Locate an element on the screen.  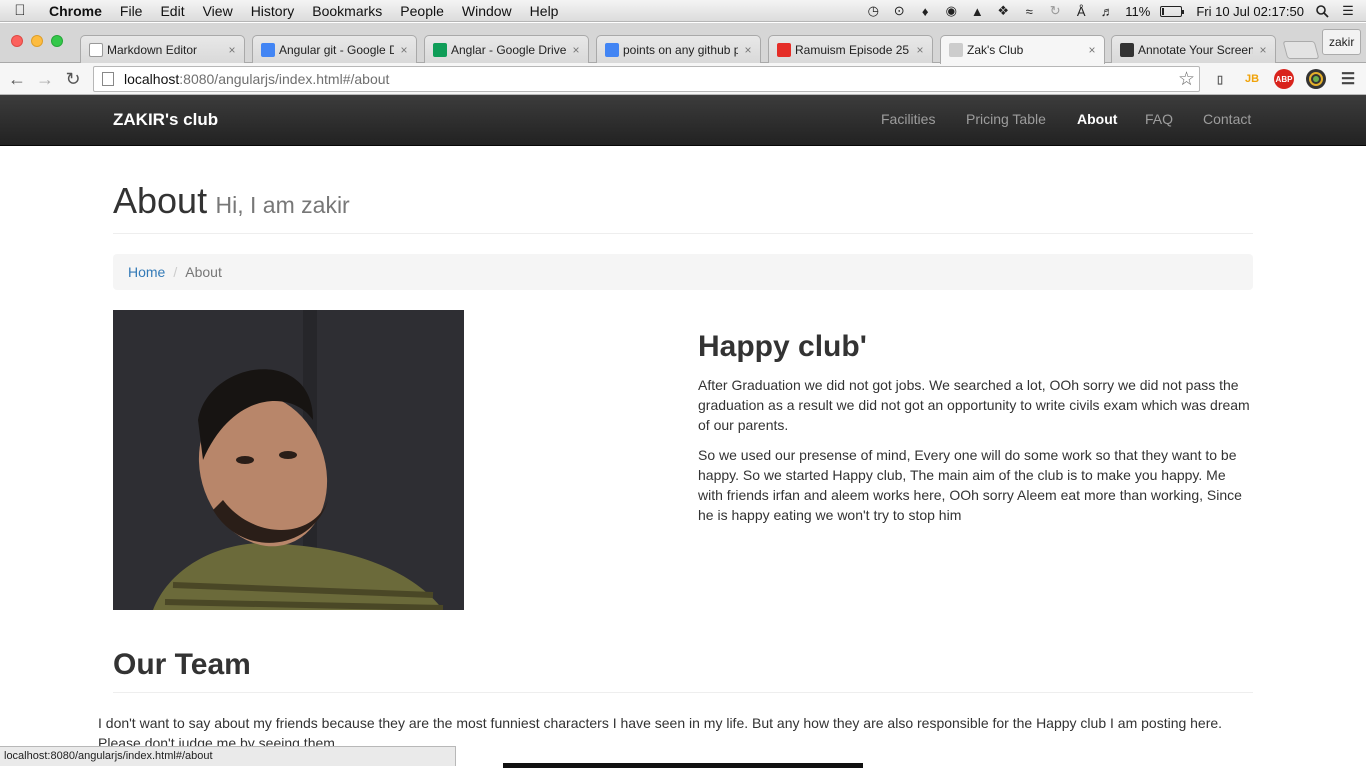
bookmark-star-icon: ☆ is located at coordinates (1186, 79).